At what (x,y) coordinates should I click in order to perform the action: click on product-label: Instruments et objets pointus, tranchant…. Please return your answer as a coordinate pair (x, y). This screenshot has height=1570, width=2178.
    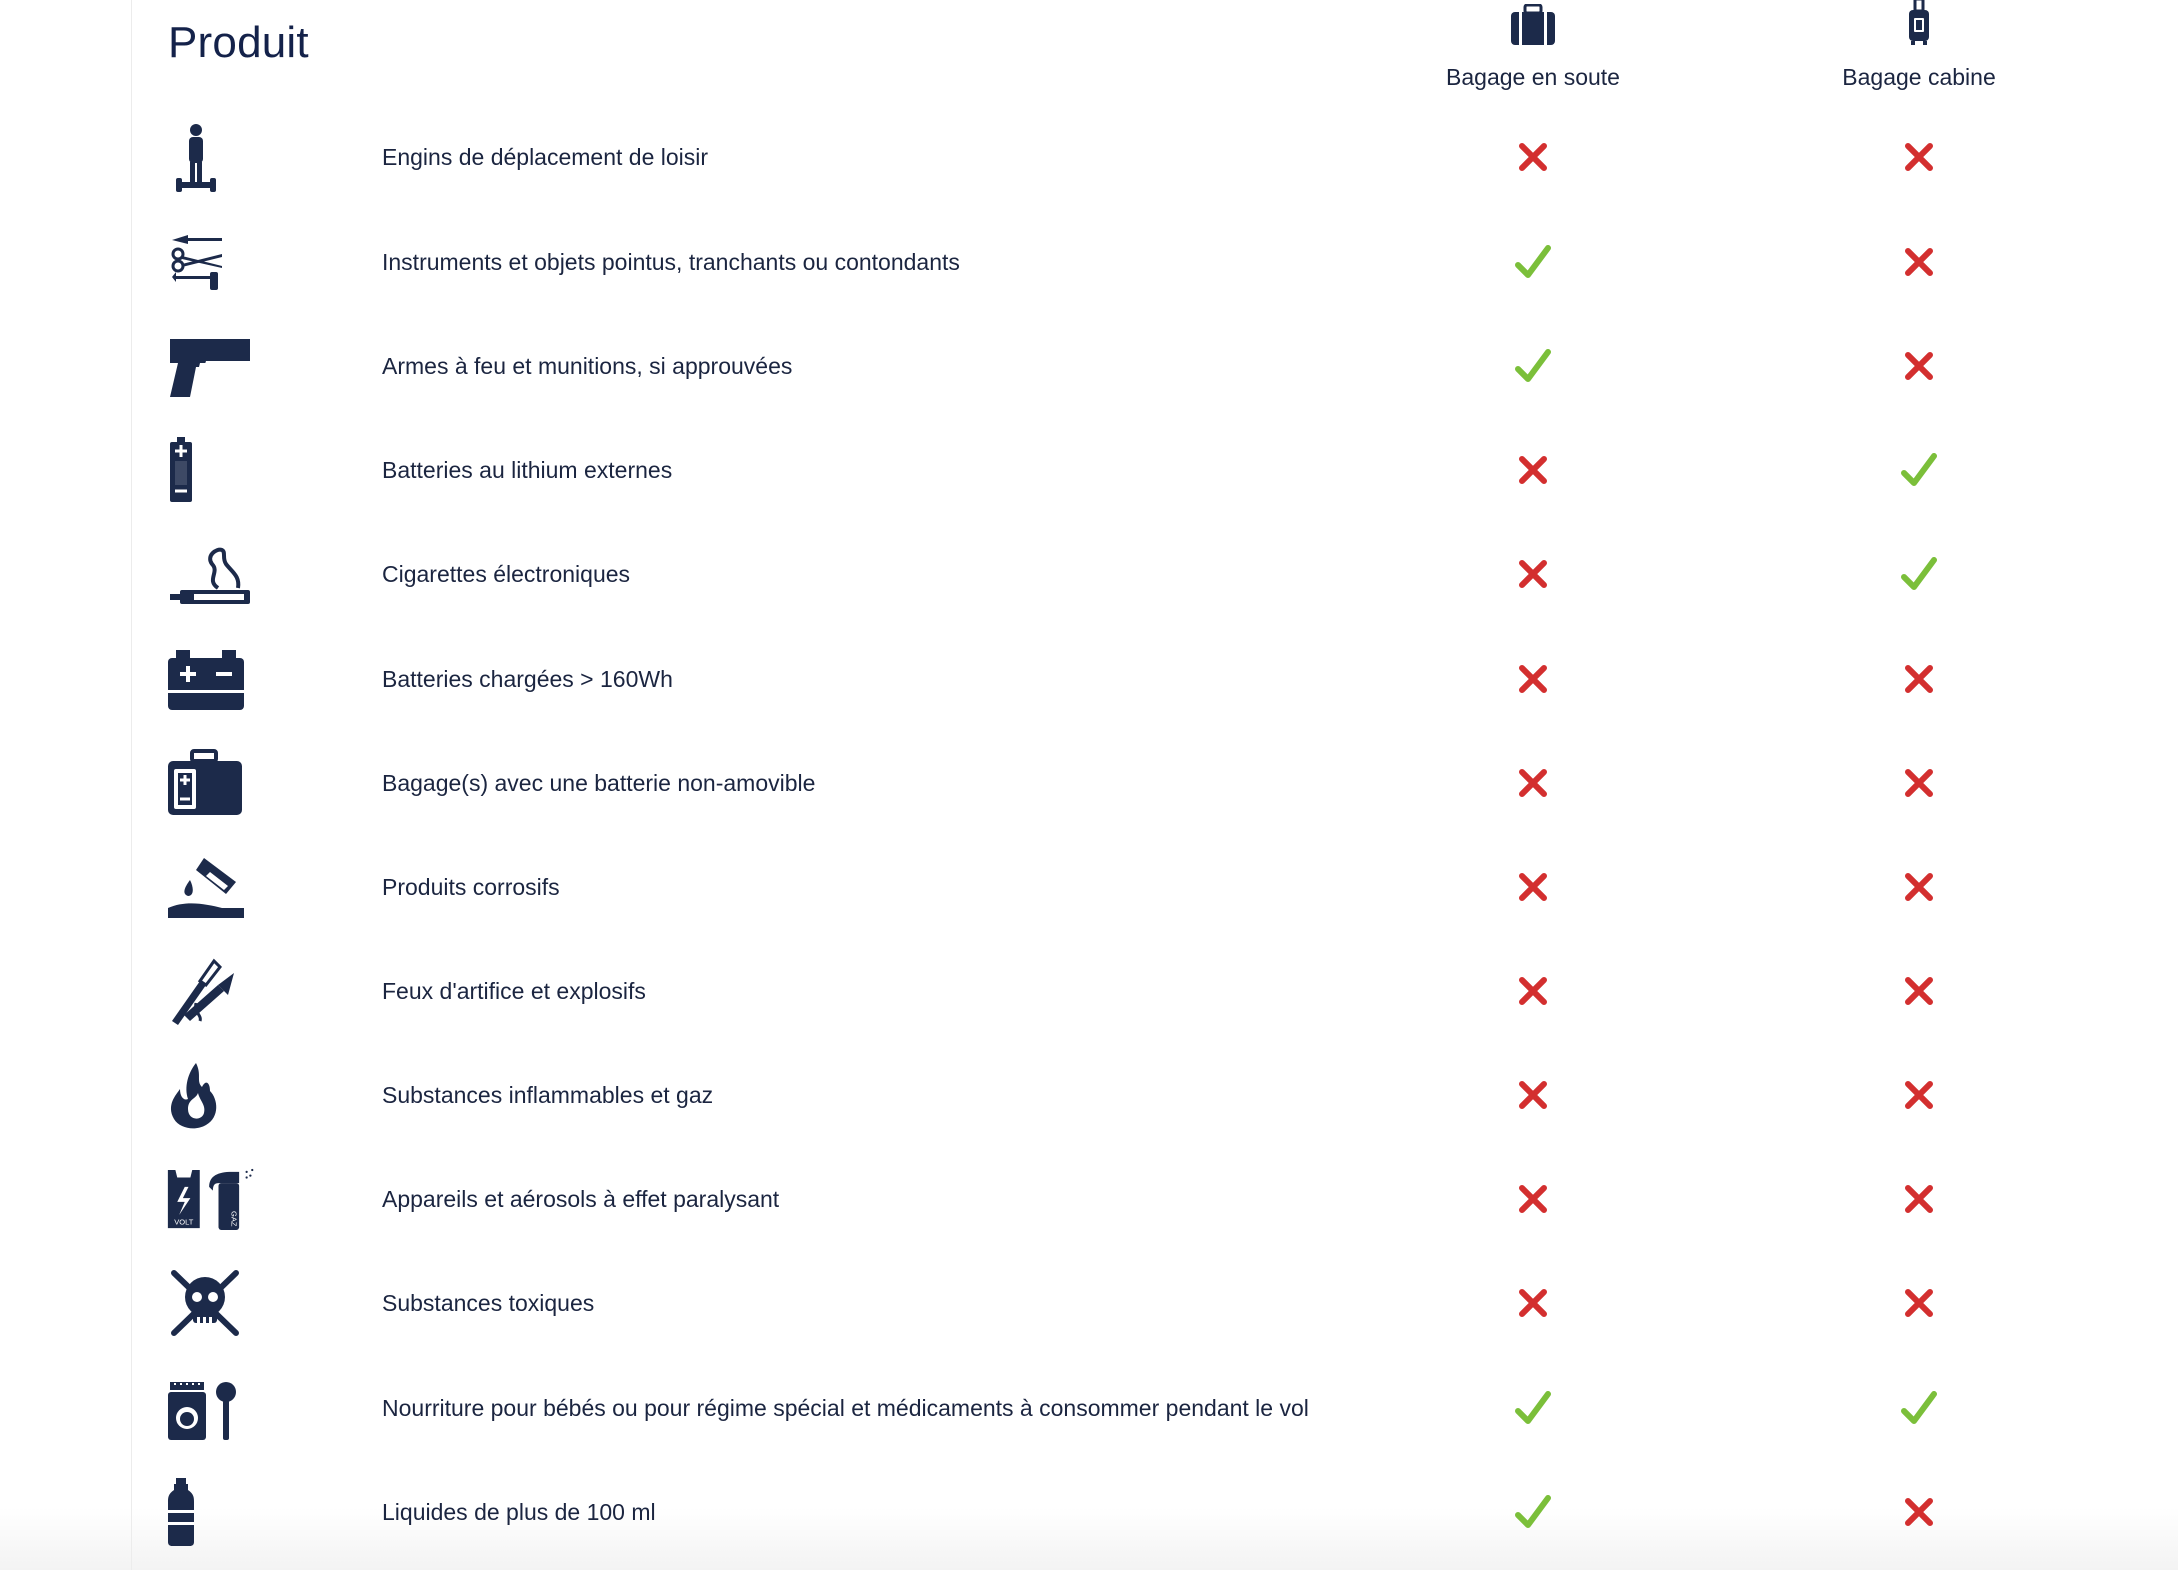
    Looking at the image, I should click on (671, 262).